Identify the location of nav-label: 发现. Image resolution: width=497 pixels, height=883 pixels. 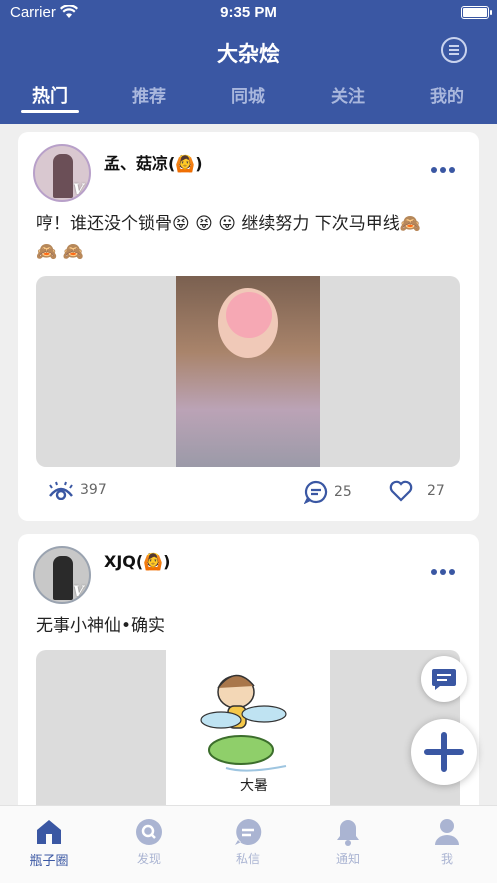
(148, 859).